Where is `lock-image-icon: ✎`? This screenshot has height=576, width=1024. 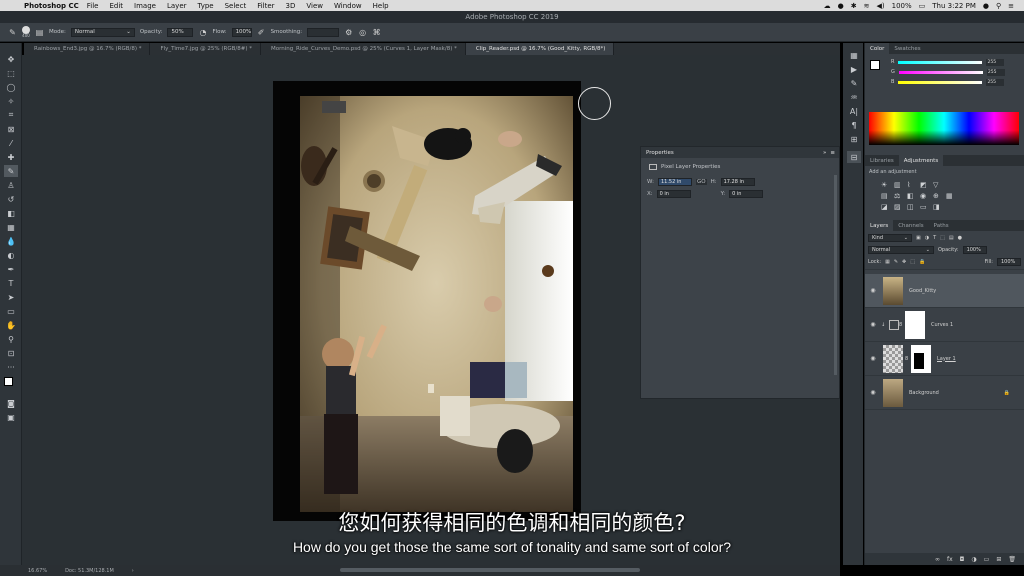
lock-image-icon: ✎ is located at coordinates (896, 262).